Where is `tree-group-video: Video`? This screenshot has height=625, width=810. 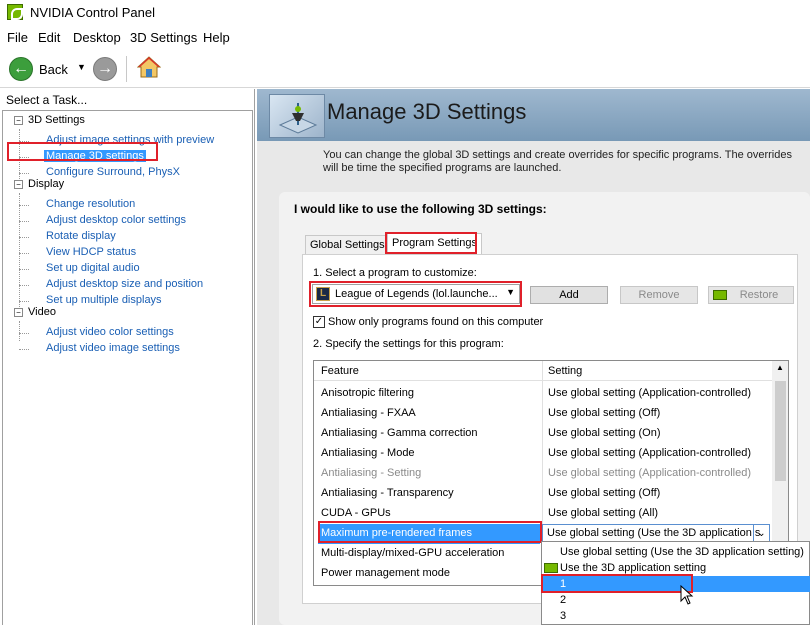 tree-group-video: Video is located at coordinates (42, 312).